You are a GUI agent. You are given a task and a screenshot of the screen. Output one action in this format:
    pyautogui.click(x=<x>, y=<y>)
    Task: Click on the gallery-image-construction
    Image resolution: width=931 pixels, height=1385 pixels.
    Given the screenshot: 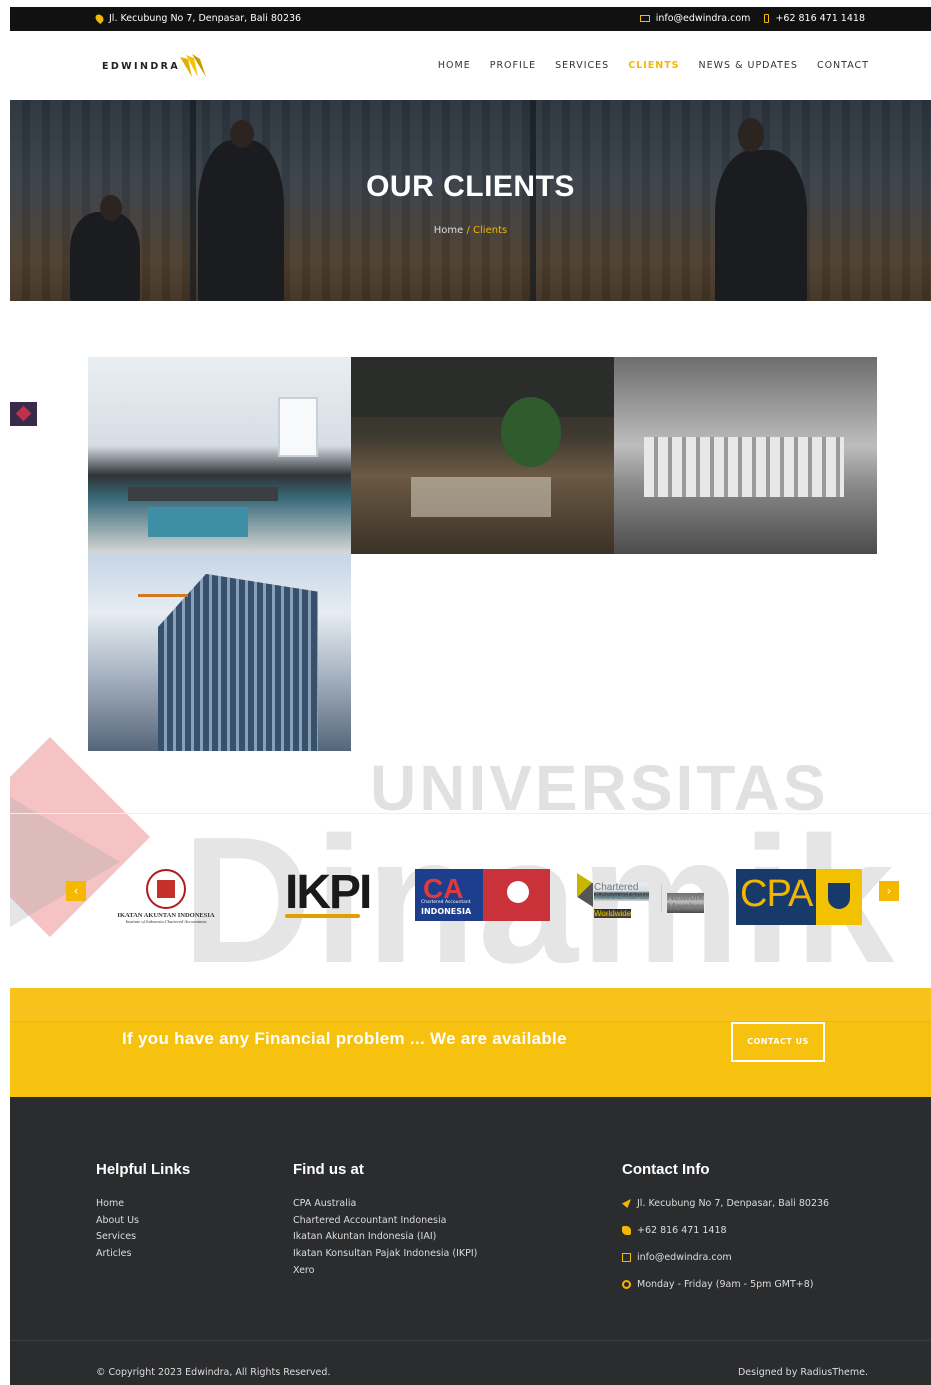 What is the action you would take?
    pyautogui.click(x=219, y=652)
    